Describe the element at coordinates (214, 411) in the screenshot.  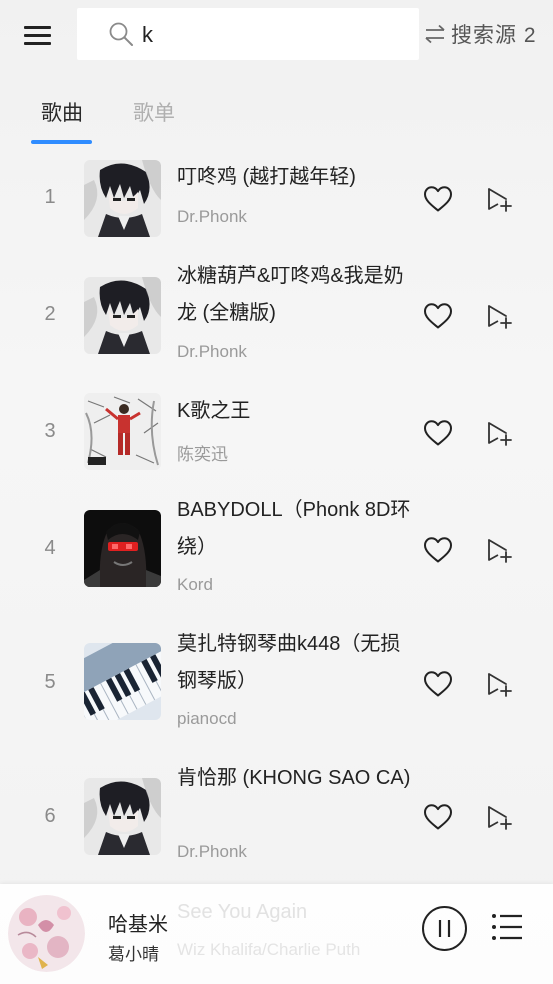
I see `song-title: K歌之王` at that location.